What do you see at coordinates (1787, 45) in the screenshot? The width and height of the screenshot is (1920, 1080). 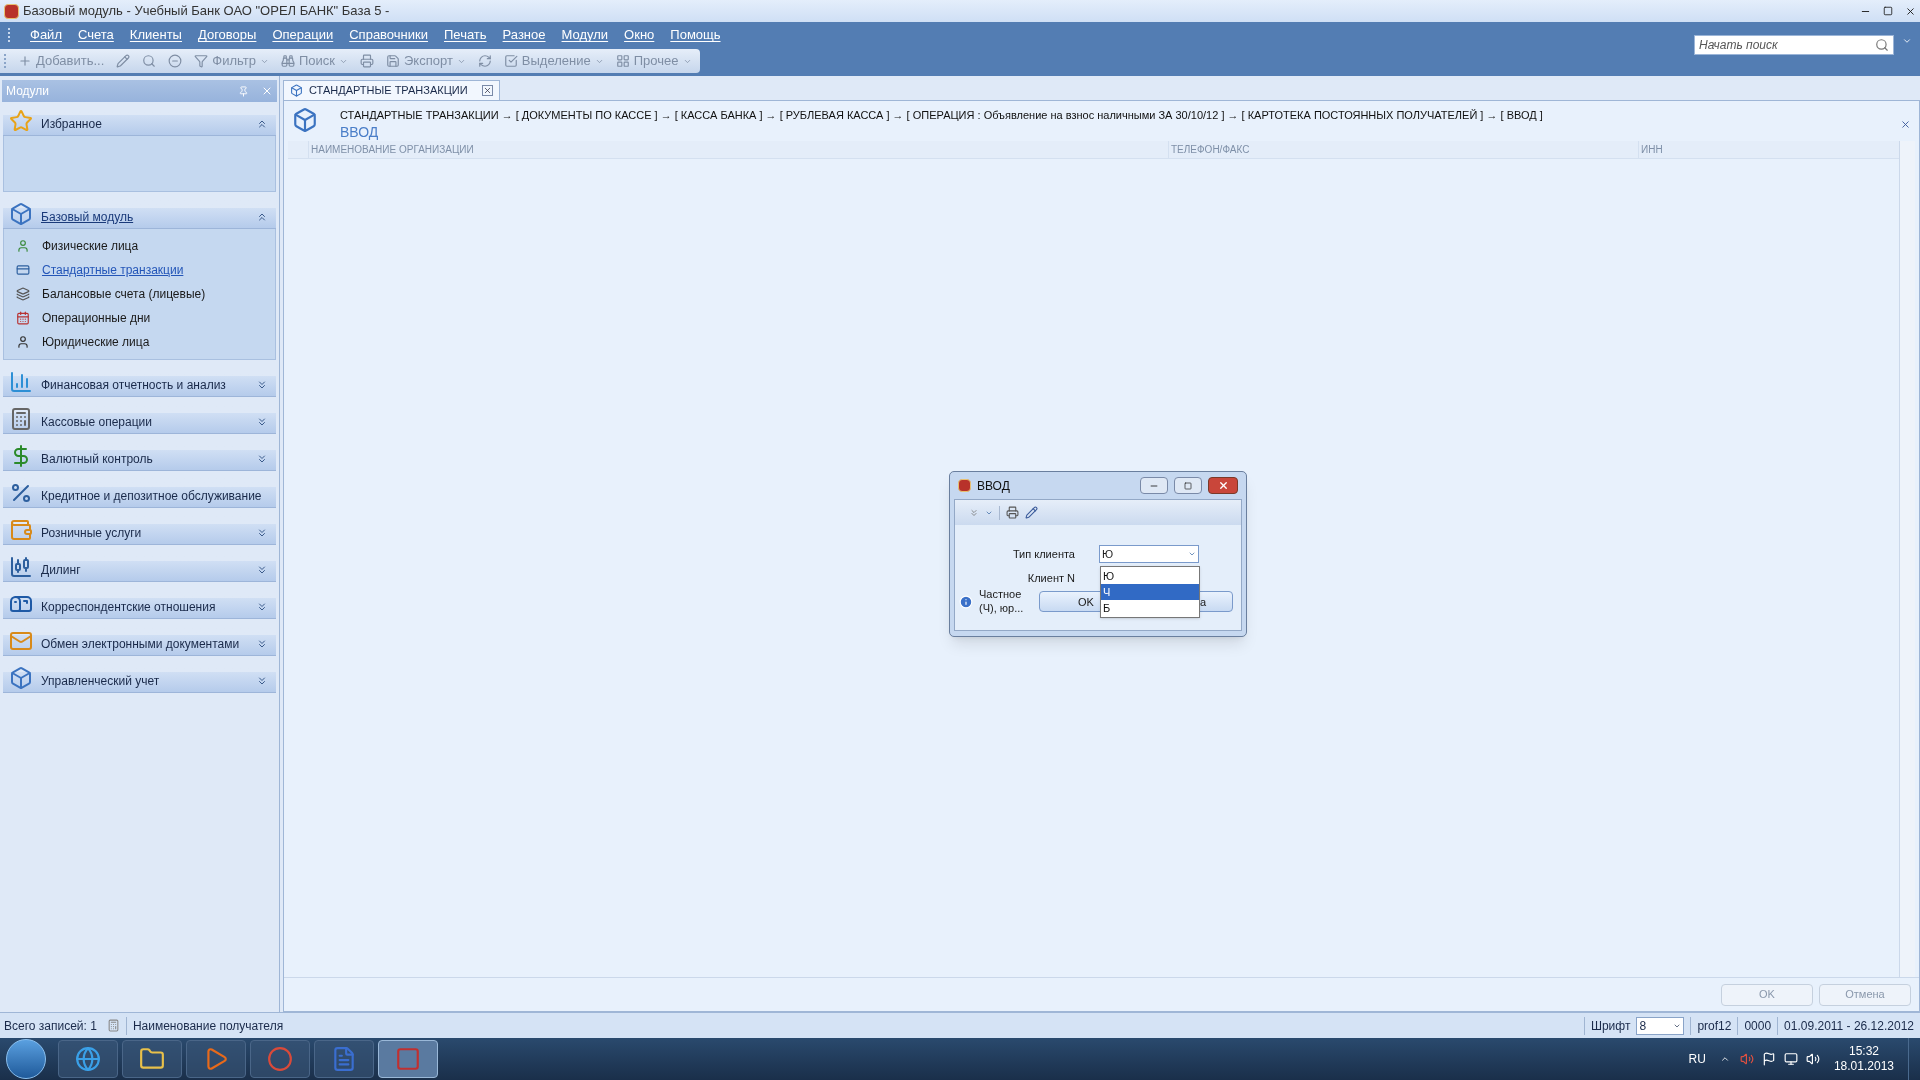 I see `search-input: Начать поиск` at bounding box center [1787, 45].